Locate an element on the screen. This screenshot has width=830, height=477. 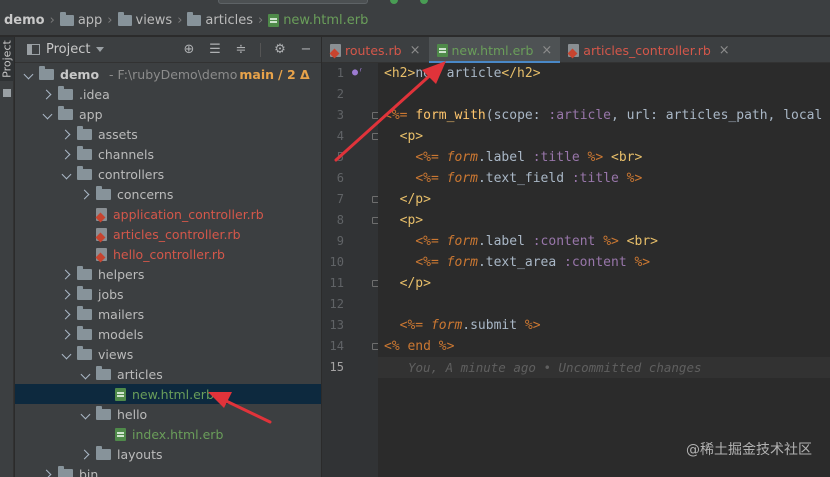
line-number: 5 is located at coordinates (340, 157).